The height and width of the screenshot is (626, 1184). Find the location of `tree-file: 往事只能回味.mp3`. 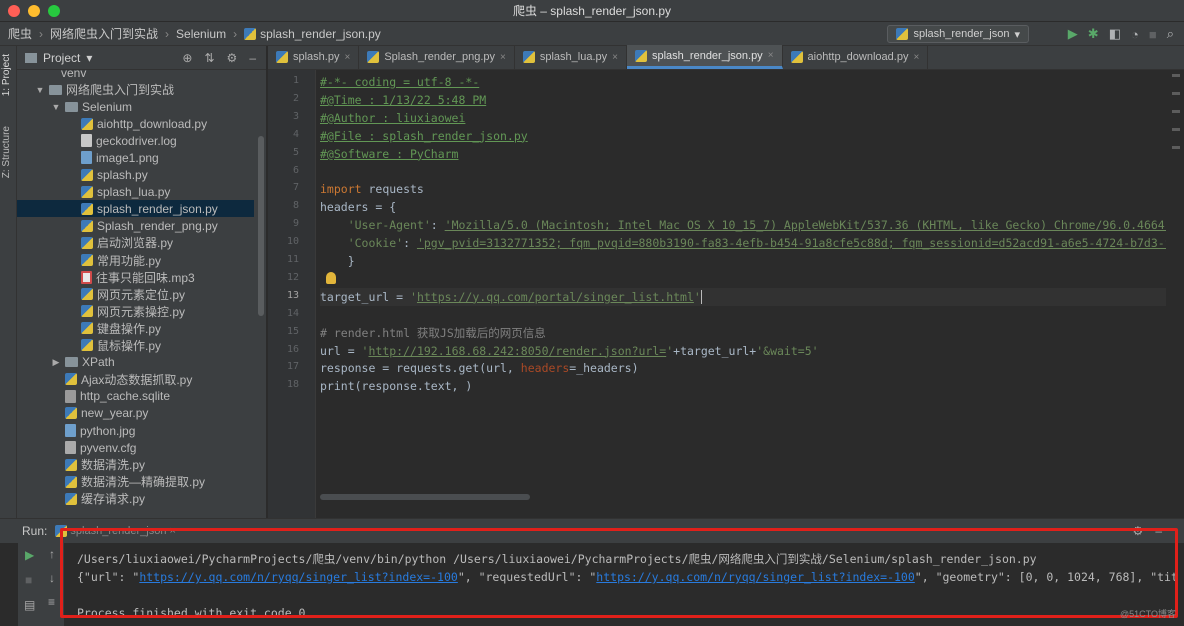

tree-file: 往事只能回味.mp3 is located at coordinates (135, 277).